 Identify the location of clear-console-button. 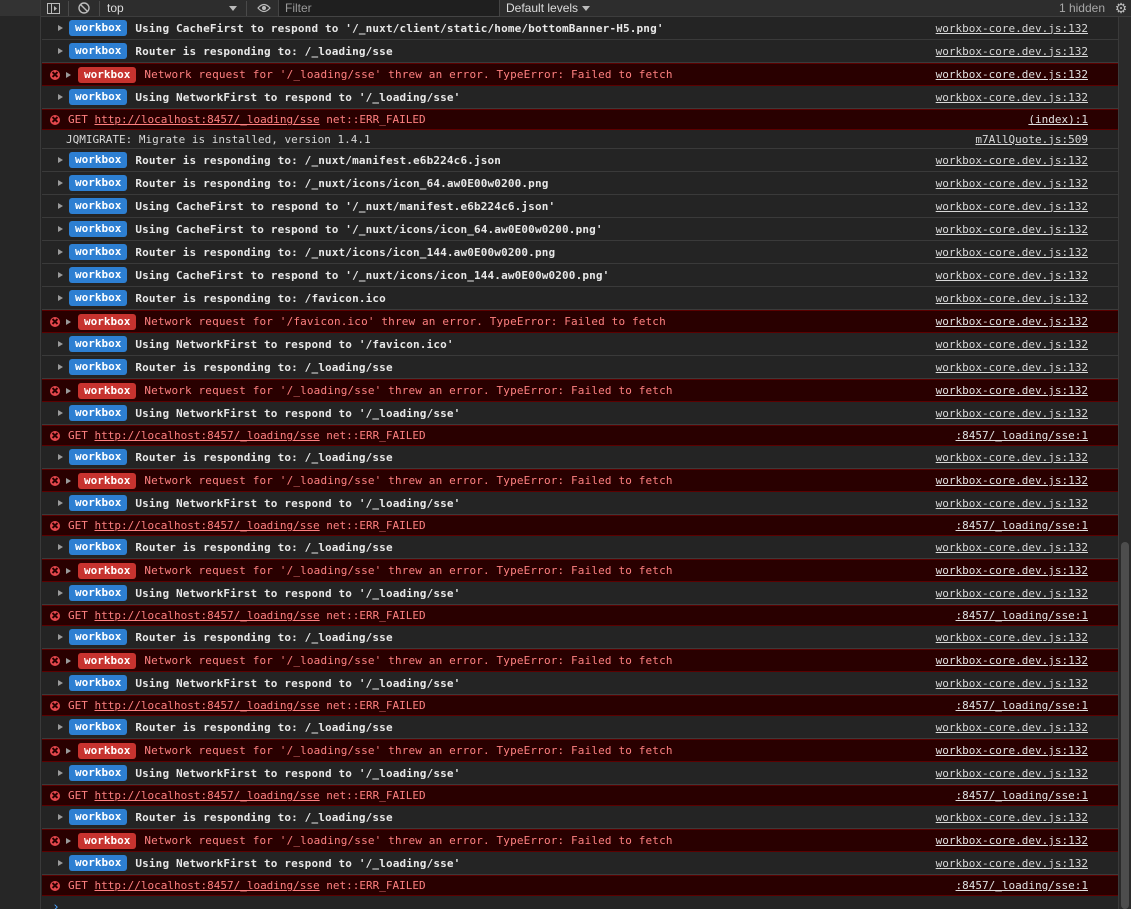
(84, 8).